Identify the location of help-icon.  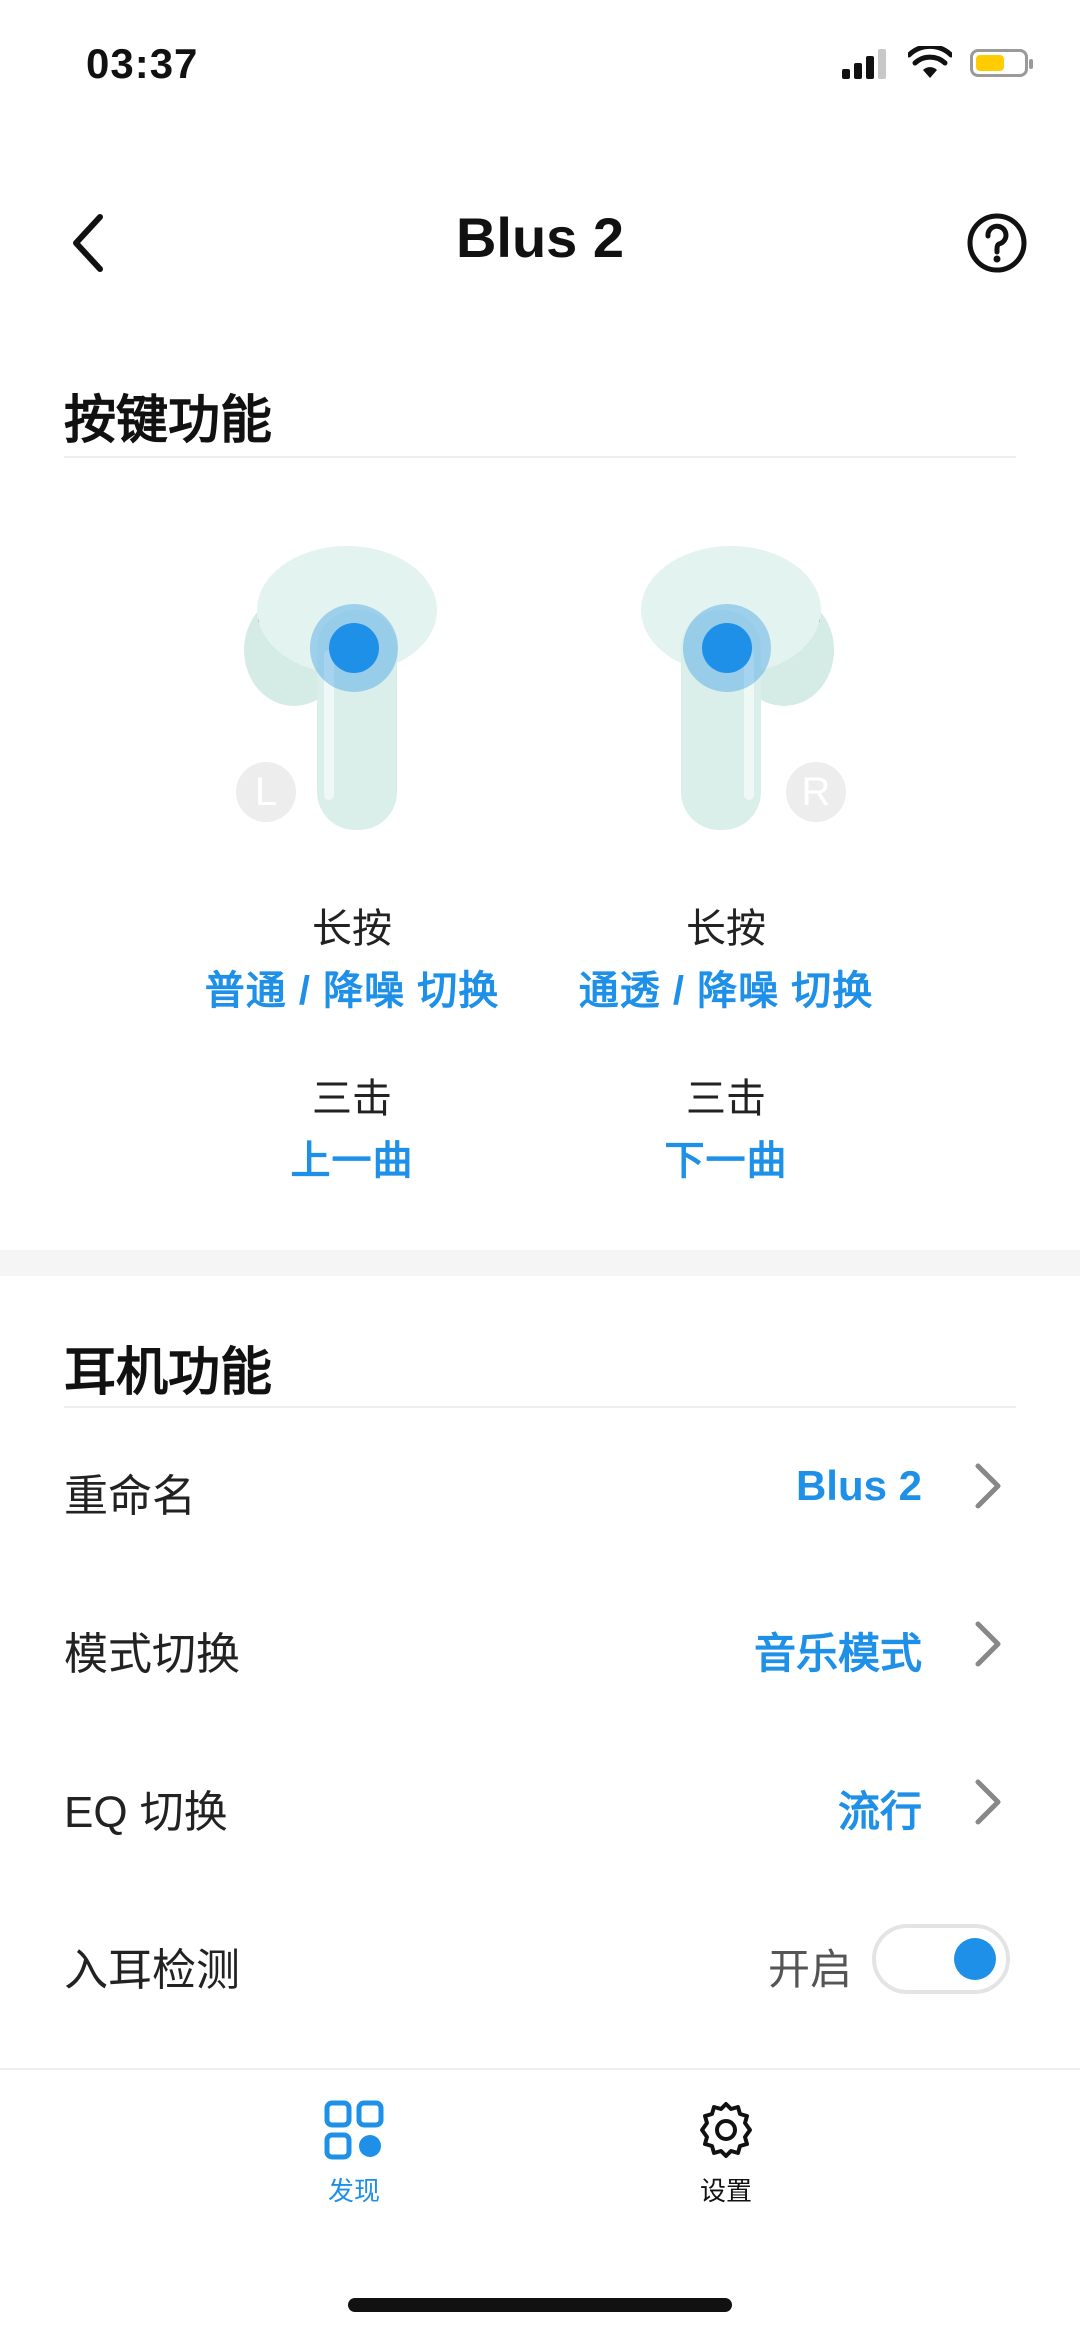
(997, 243).